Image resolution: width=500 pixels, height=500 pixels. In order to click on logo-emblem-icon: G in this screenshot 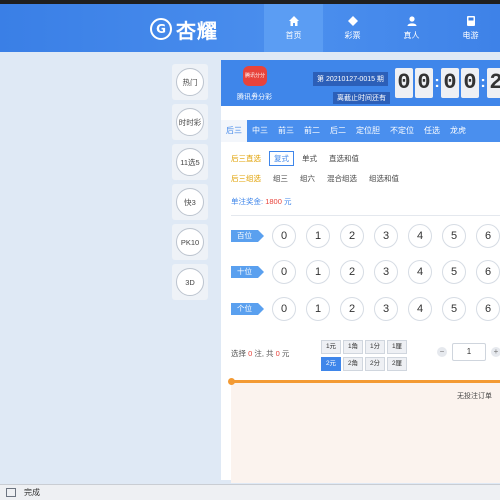, I will do `click(161, 29)`.